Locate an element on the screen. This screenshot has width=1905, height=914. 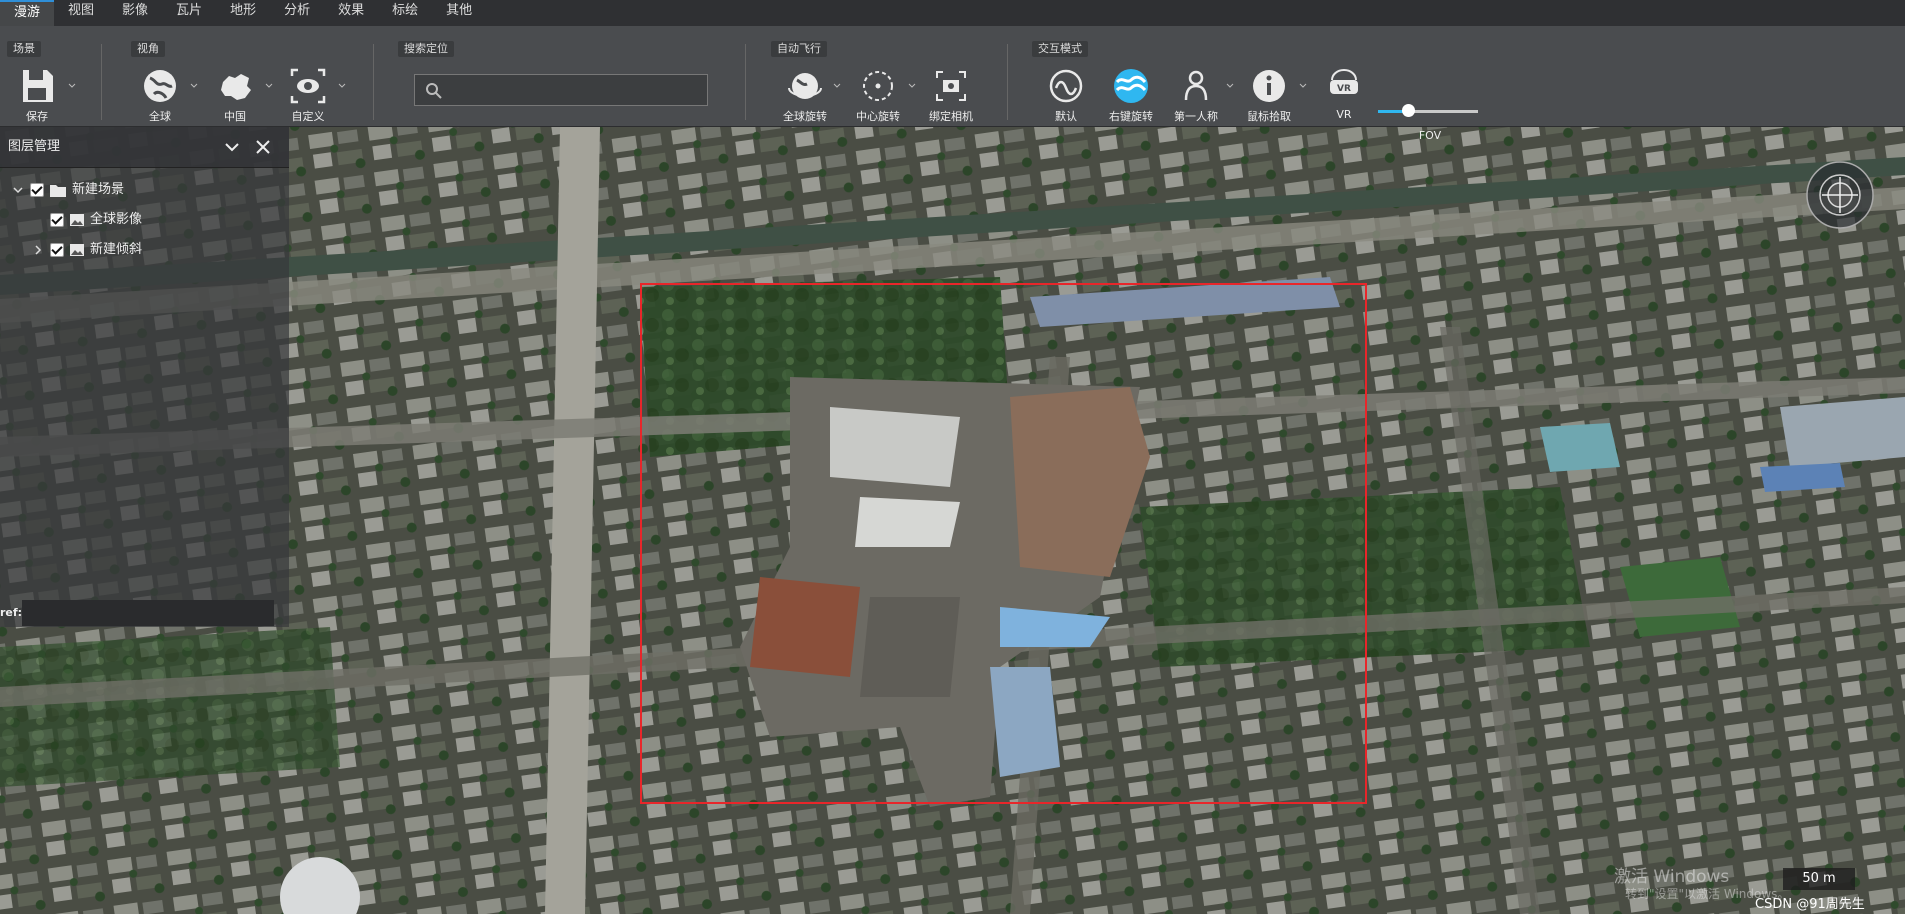
group-label-autofly: 自动飞行 is located at coordinates (799, 49).